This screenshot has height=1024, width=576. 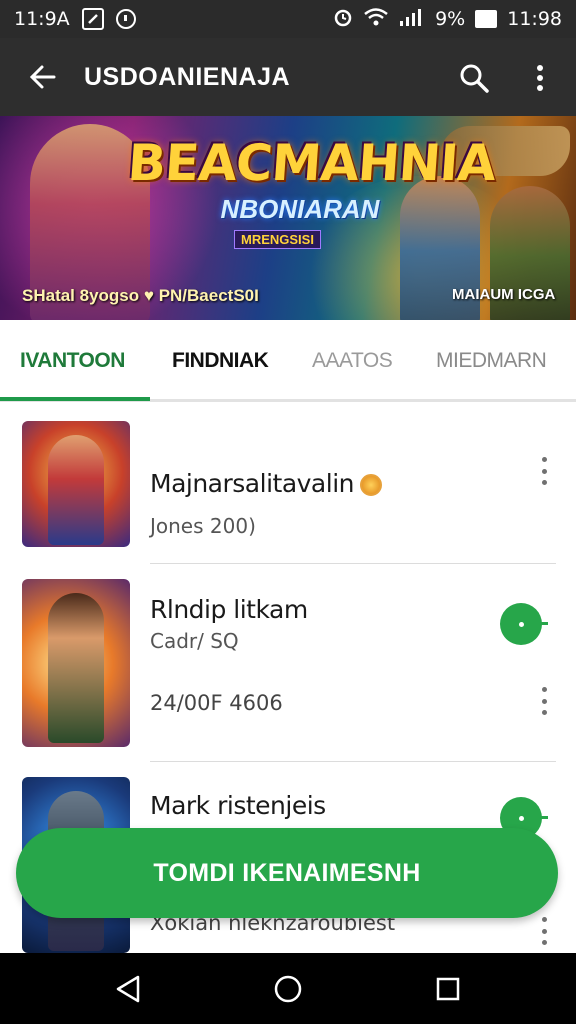 I want to click on gallery-icon, so click(x=92, y=19).